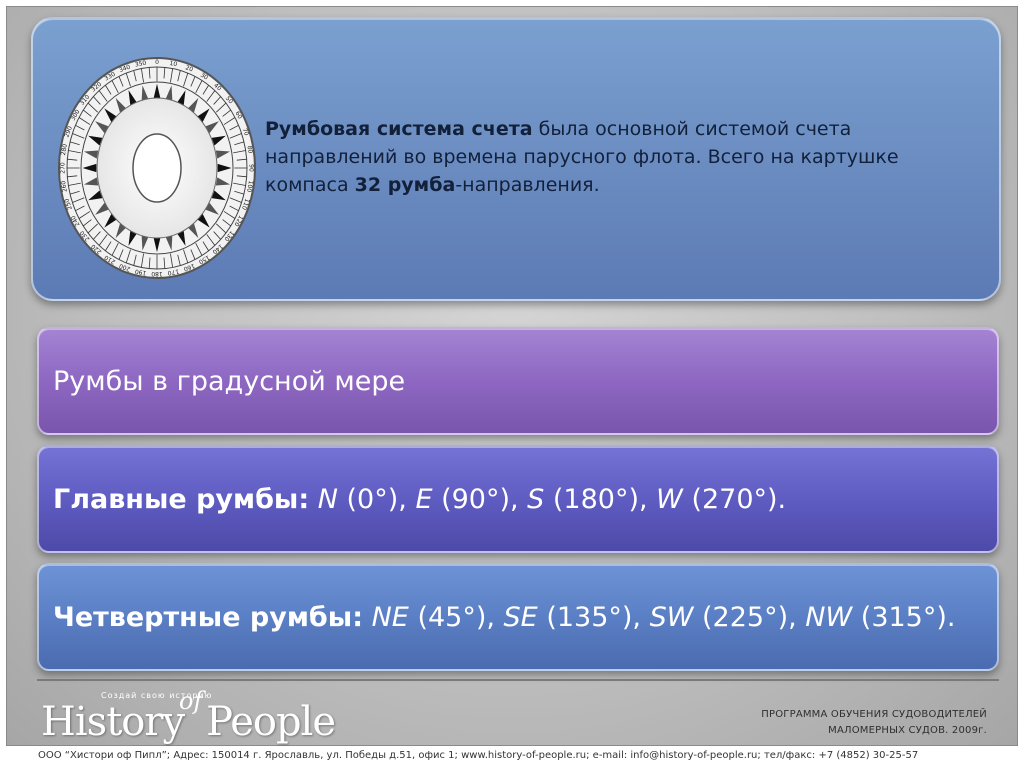 Image resolution: width=1024 pixels, height=767 pixels. What do you see at coordinates (480, 499) in the screenshot?
I see `main-point-degree: (90°),` at bounding box center [480, 499].